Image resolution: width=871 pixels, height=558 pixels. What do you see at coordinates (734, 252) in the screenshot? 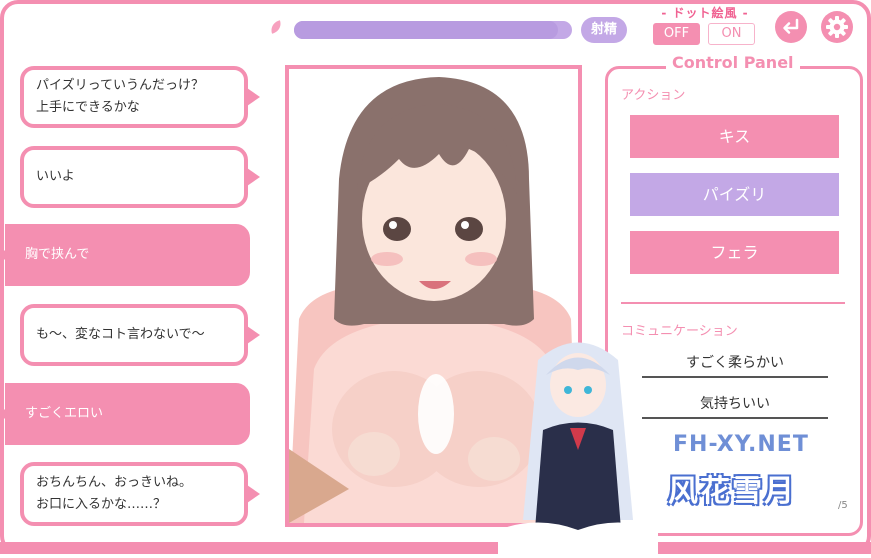
I see `fellatio-button: フェラ` at bounding box center [734, 252].